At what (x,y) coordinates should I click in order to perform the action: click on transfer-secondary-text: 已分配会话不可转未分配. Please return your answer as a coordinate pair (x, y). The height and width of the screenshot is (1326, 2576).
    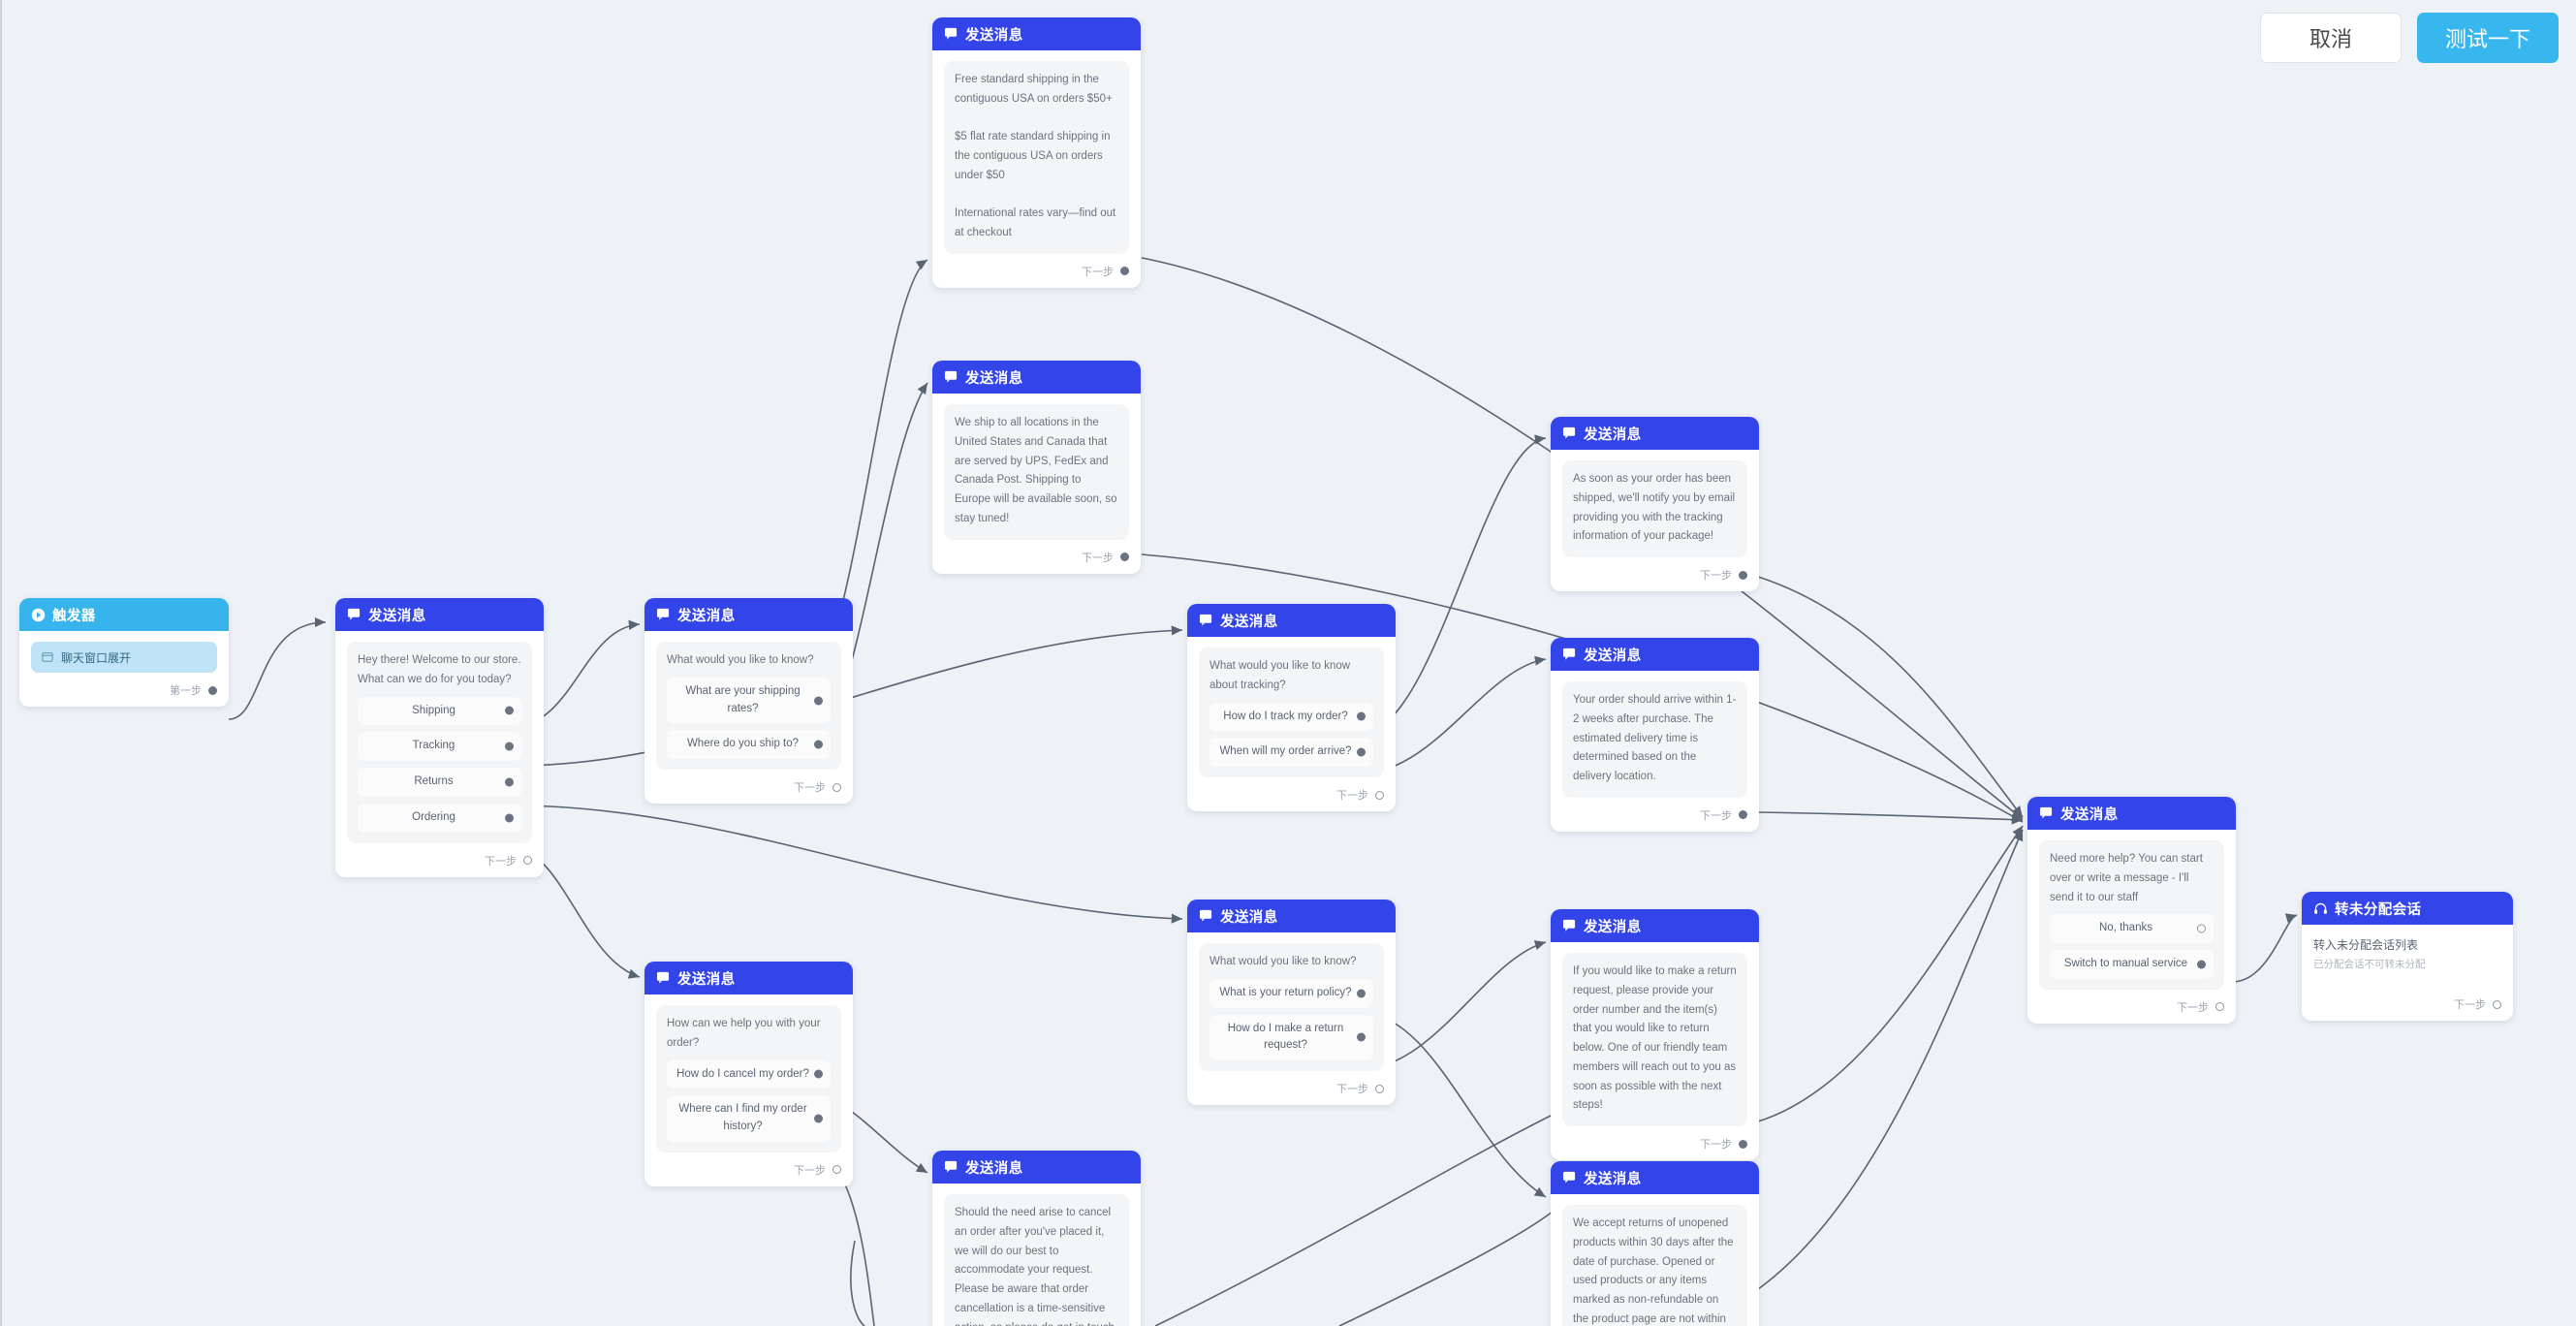
    Looking at the image, I should click on (2369, 965).